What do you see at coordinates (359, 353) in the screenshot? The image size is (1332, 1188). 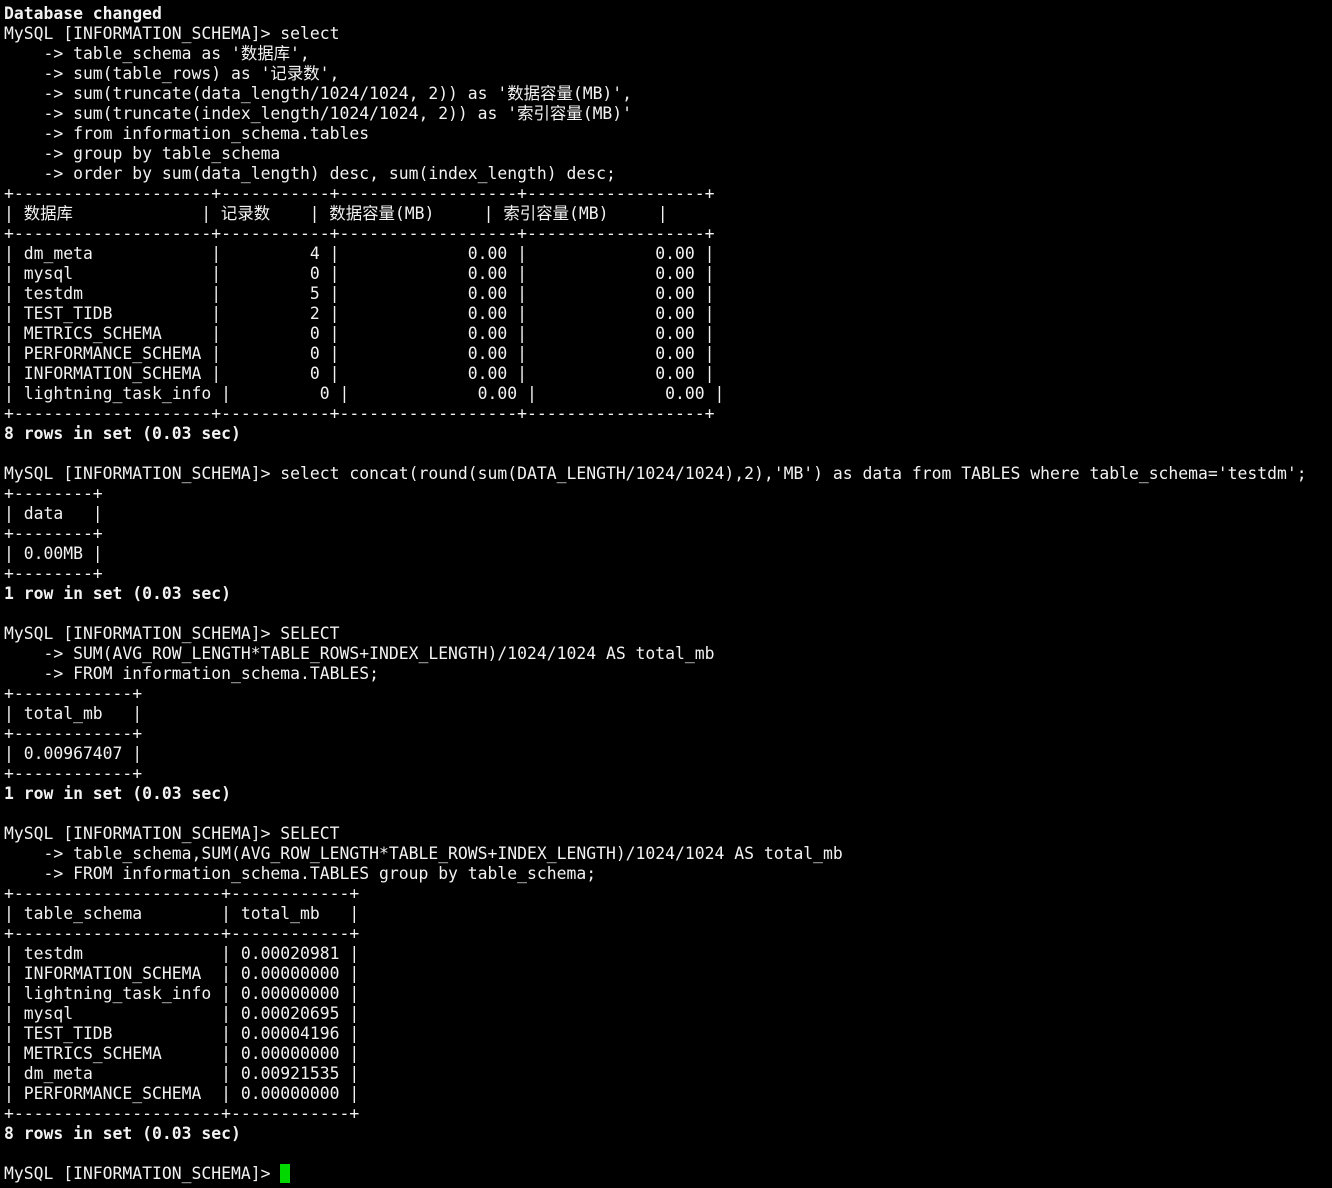 I see `terminal-line: | PERFORMANCE_SCHEMA | 0 | 0.00 | 0.00 |` at bounding box center [359, 353].